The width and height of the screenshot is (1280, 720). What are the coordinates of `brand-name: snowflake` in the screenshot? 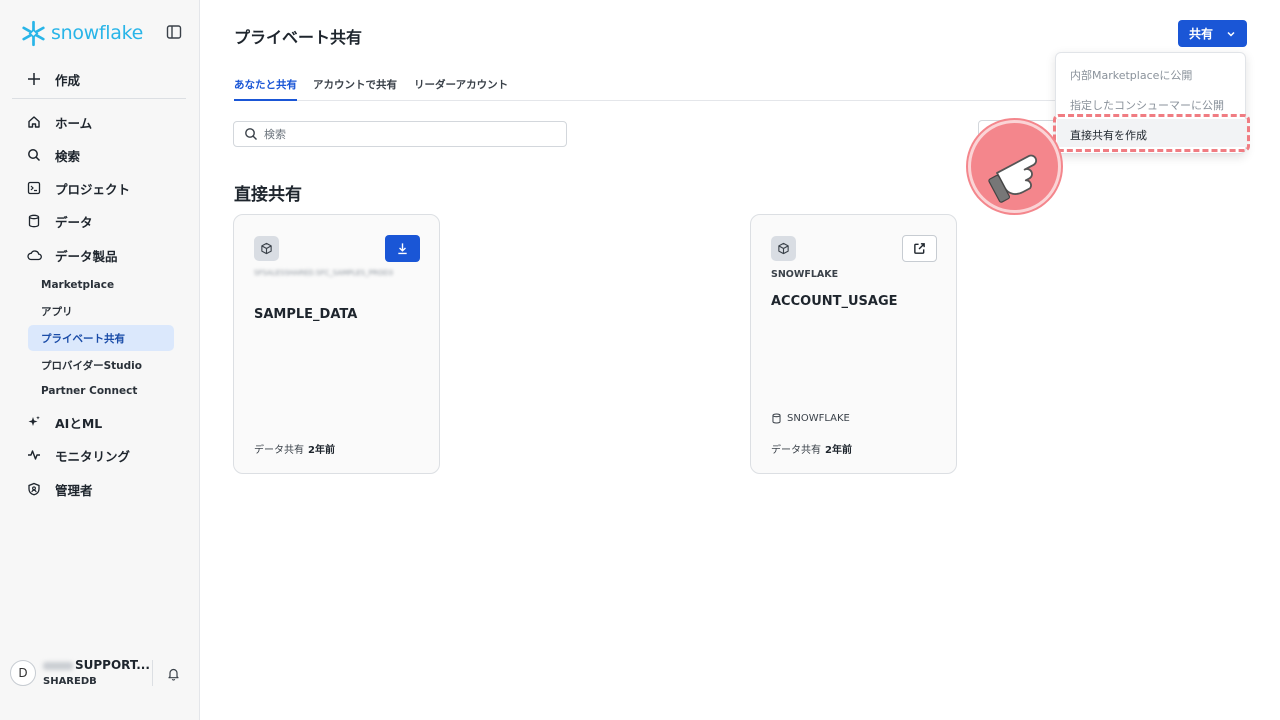 It's located at (97, 33).